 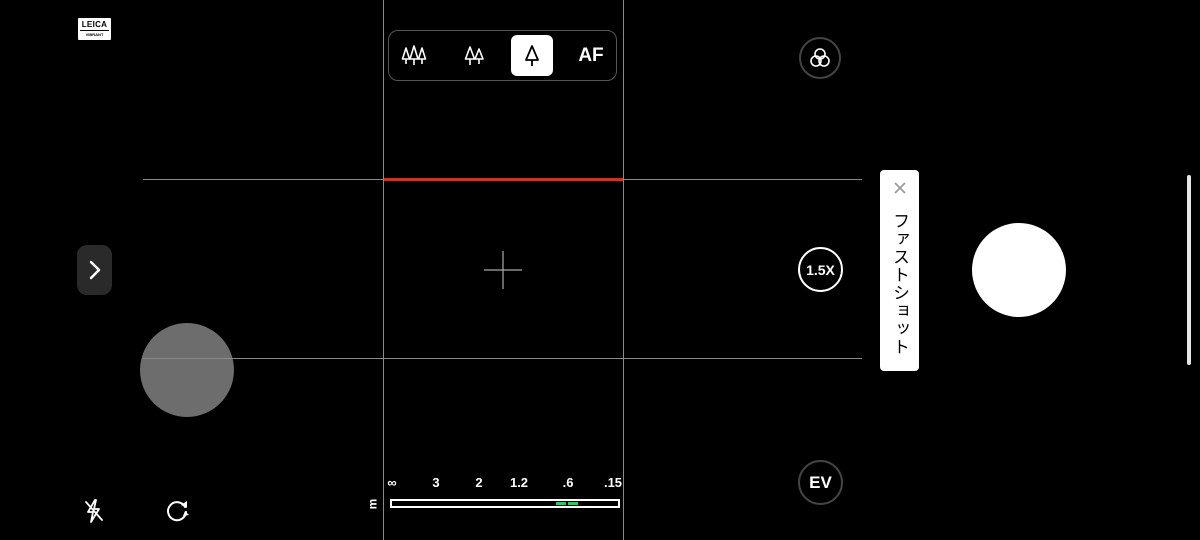 What do you see at coordinates (94, 34) in the screenshot?
I see `leica-mode-text: VIBRANT` at bounding box center [94, 34].